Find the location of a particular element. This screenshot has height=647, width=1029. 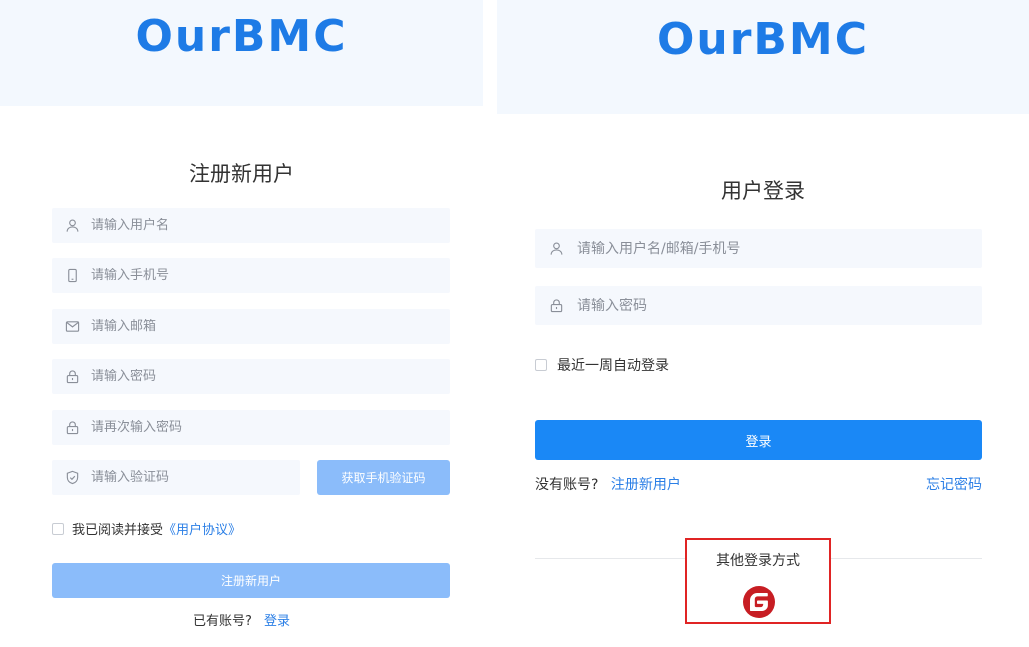

login-prompt: 已有账号? 登录 is located at coordinates (241, 619).